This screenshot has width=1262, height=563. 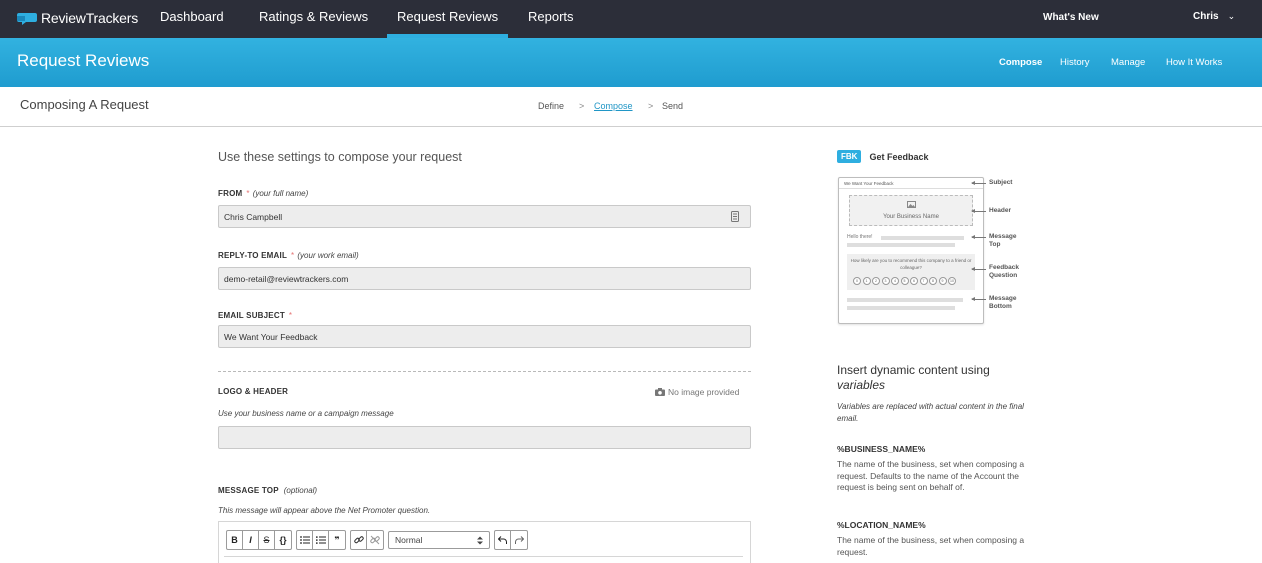 I want to click on whats-new-link: What's New, so click(x=1071, y=17).